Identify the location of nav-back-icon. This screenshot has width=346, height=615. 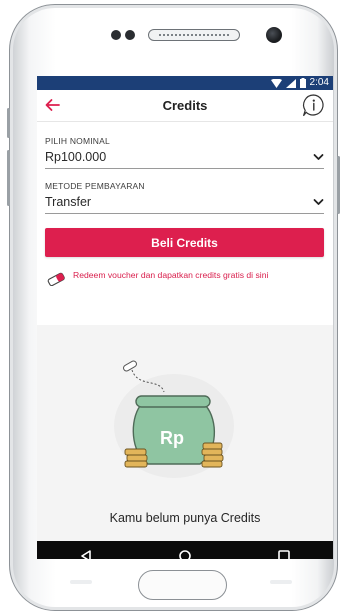
(86, 554).